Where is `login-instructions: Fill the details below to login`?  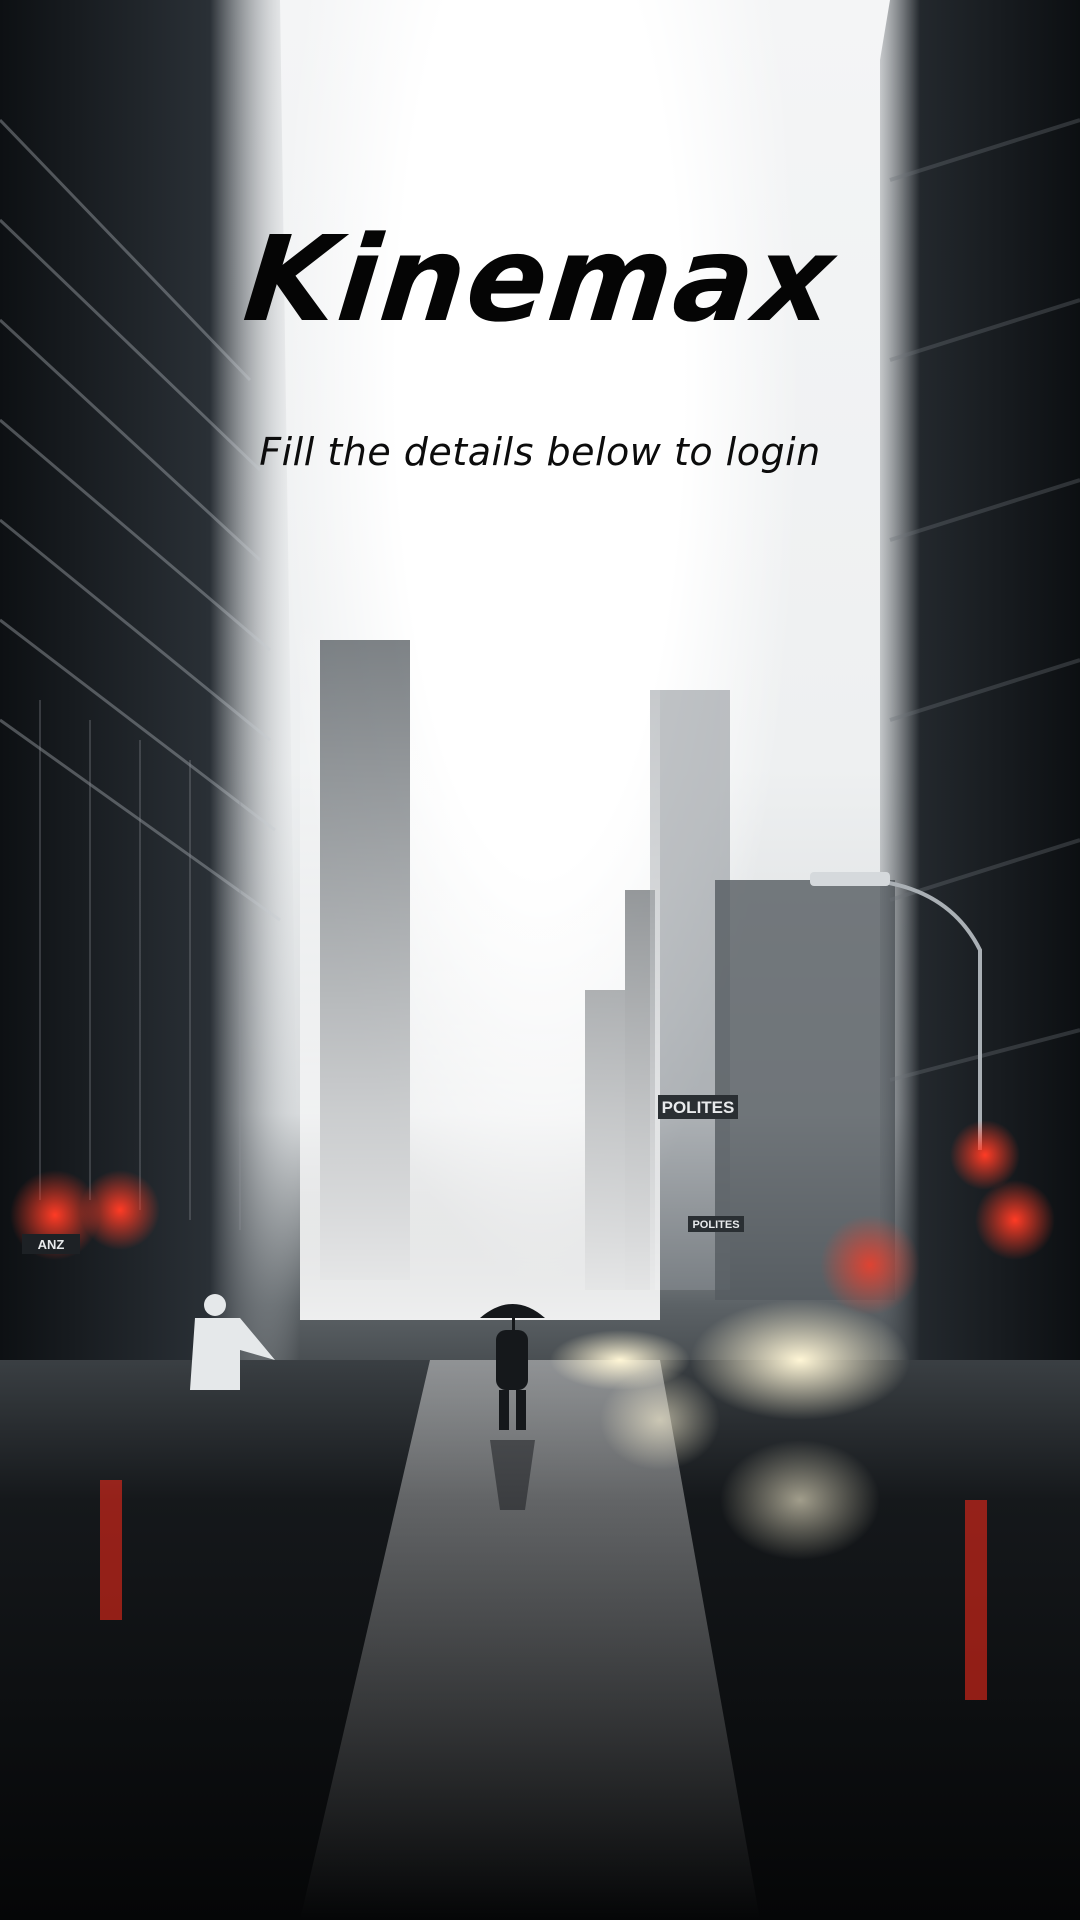 login-instructions: Fill the details below to login is located at coordinates (540, 452).